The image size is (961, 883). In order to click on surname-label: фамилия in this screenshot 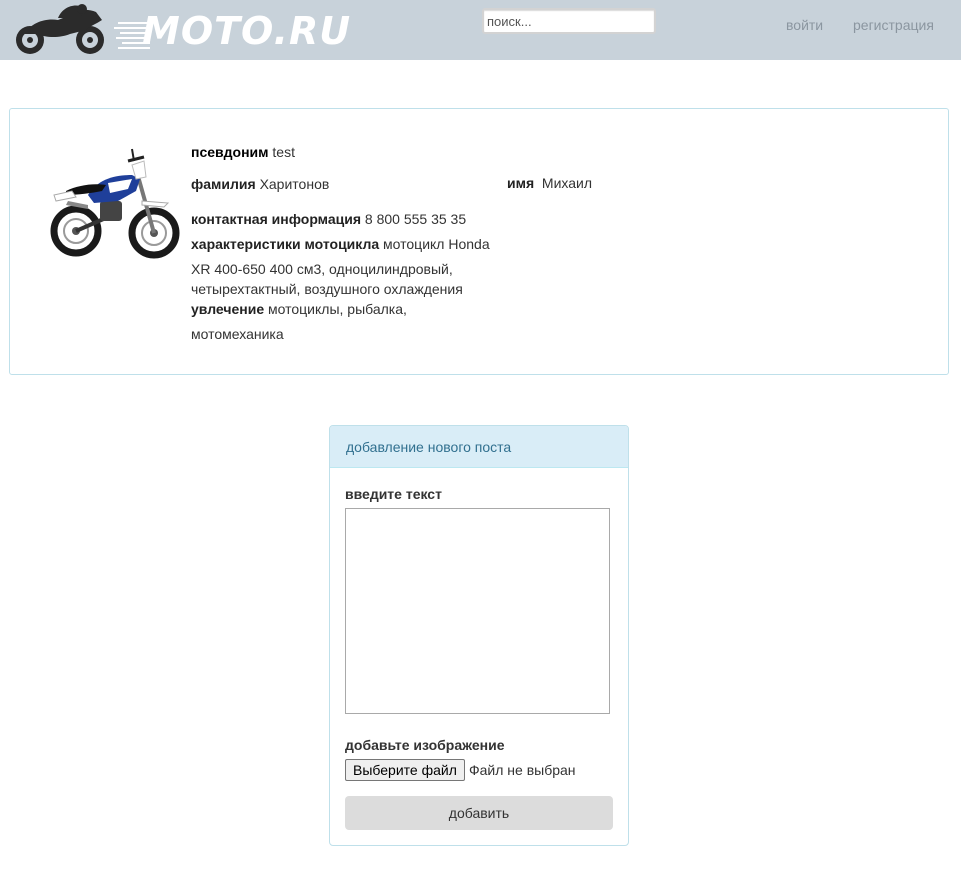, I will do `click(223, 184)`.